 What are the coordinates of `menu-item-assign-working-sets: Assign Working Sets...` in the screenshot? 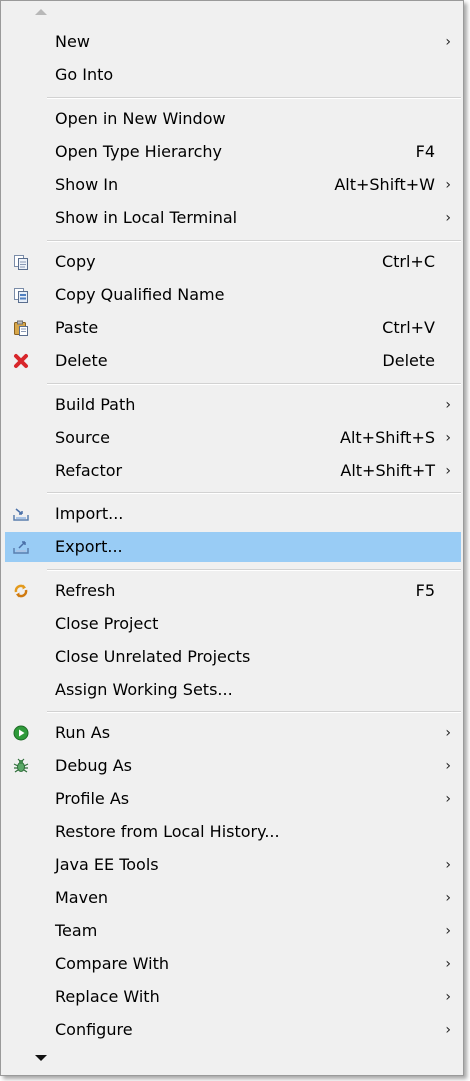 It's located at (233, 690).